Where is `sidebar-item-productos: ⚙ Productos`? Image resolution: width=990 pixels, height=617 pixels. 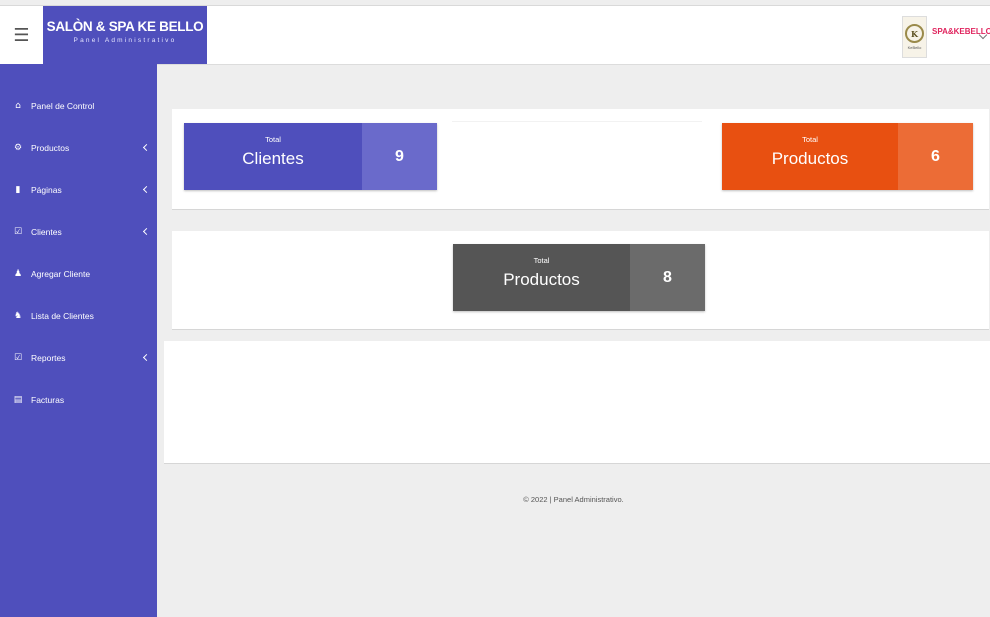 sidebar-item-productos: ⚙ Productos is located at coordinates (78, 148).